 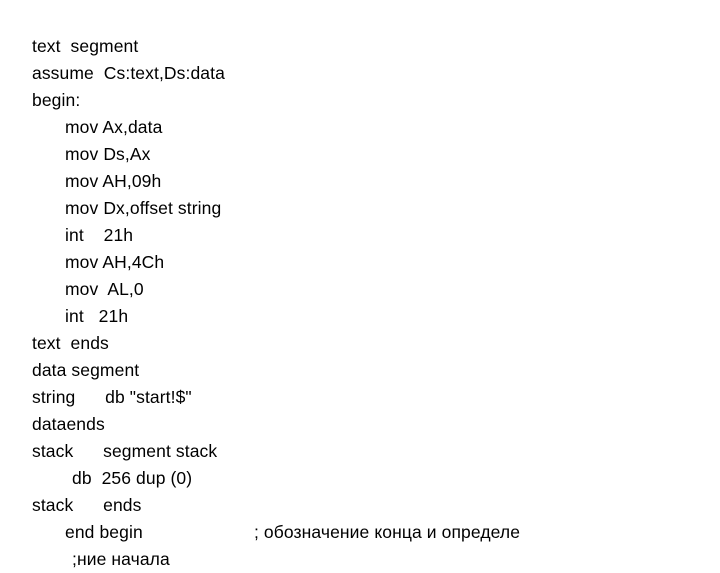 What do you see at coordinates (362, 100) in the screenshot?
I see `code-line: begin:` at bounding box center [362, 100].